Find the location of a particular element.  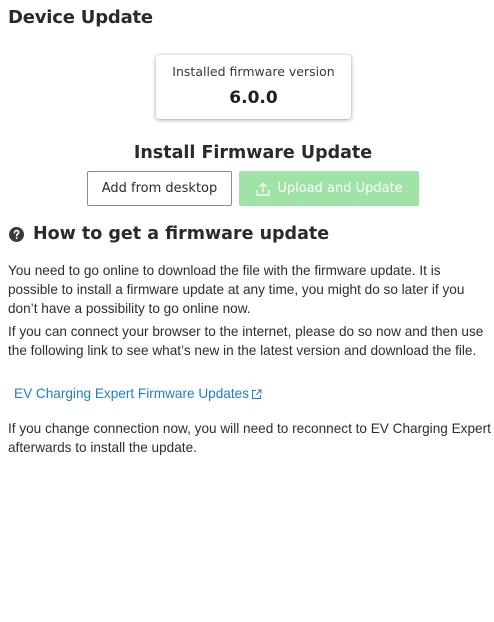

page-title: Device Update is located at coordinates (80, 17).